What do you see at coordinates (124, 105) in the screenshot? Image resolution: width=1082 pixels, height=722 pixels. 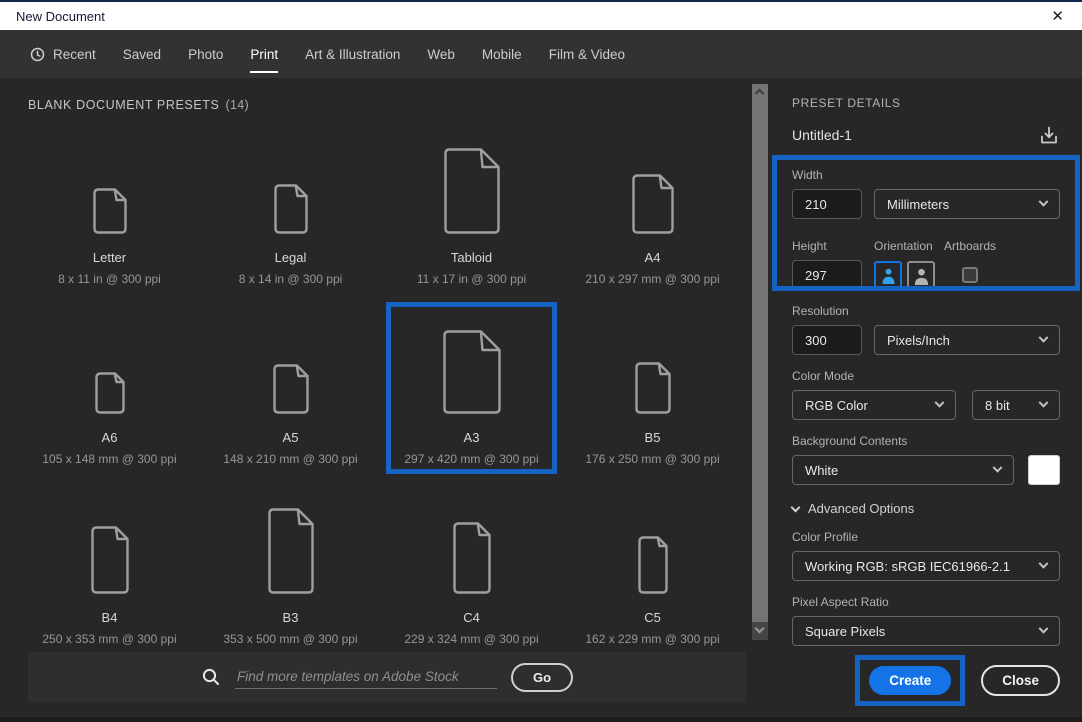 I see `presets-header-label: BLANK DOCUMENT PRESETS` at bounding box center [124, 105].